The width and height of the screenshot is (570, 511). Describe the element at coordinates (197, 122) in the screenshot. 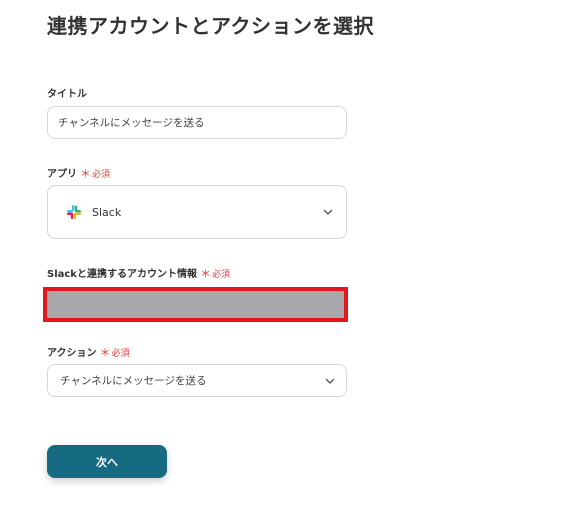

I see `title-input` at that location.